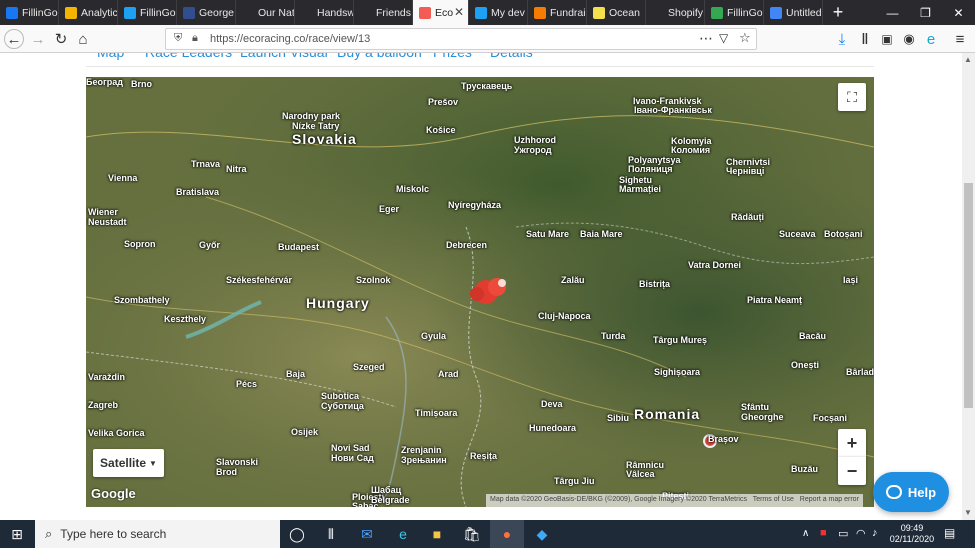  What do you see at coordinates (842, 39) in the screenshot?
I see `downloads-icon: ⤓` at bounding box center [842, 39].